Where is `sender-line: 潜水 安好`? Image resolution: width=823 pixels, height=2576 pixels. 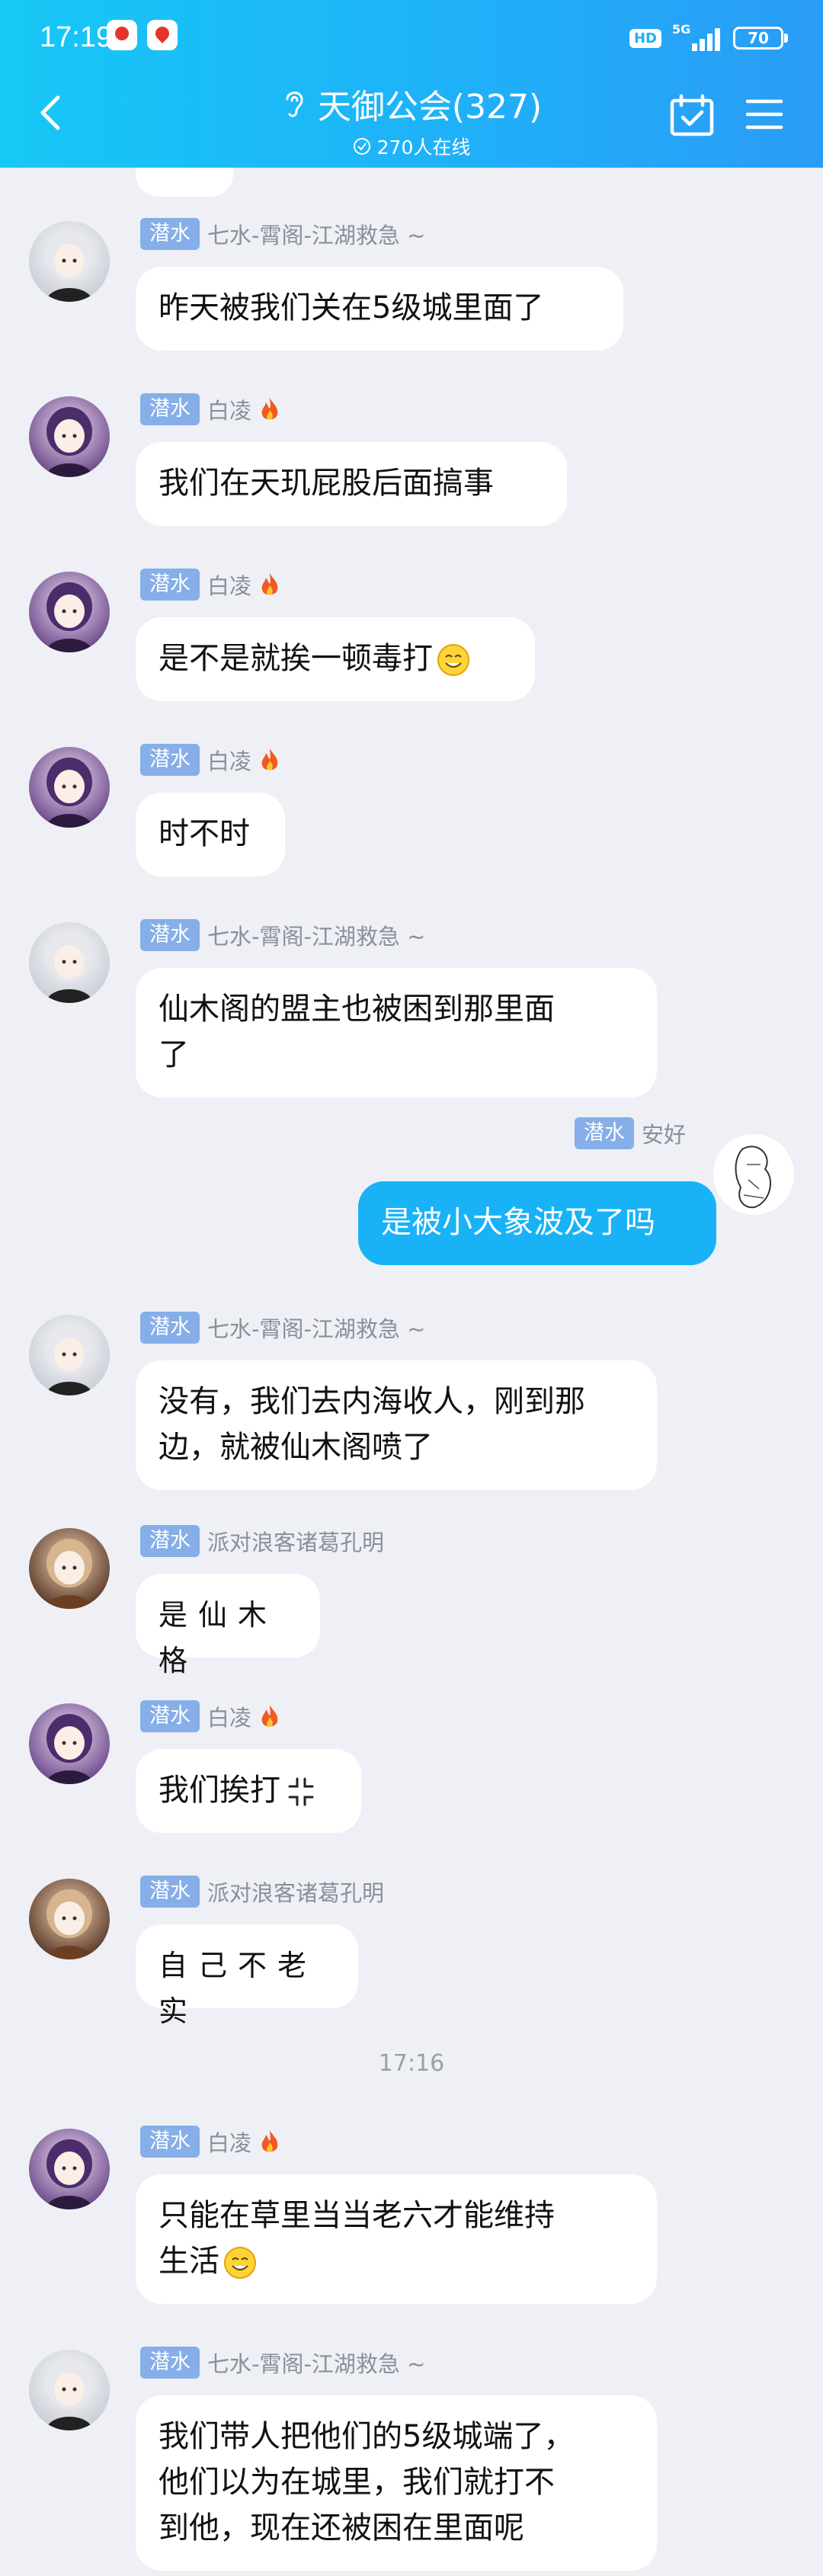 sender-line: 潜水 安好 is located at coordinates (630, 1133).